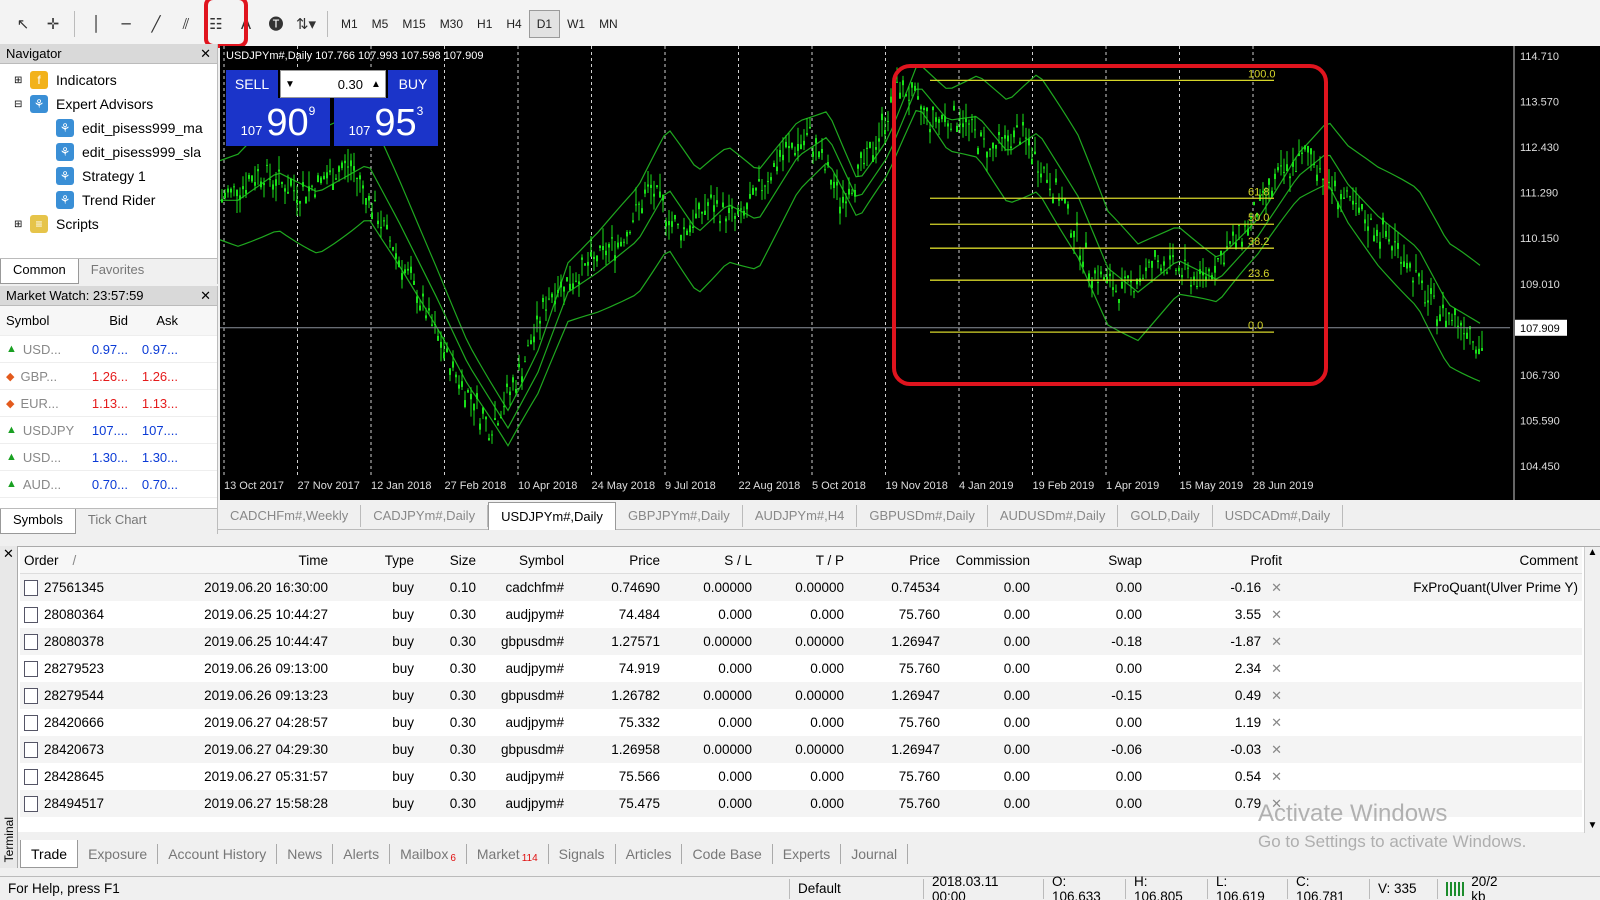 The width and height of the screenshot is (1600, 900). Describe the element at coordinates (349, 24) in the screenshot. I see `timeframe-m1: M1` at that location.